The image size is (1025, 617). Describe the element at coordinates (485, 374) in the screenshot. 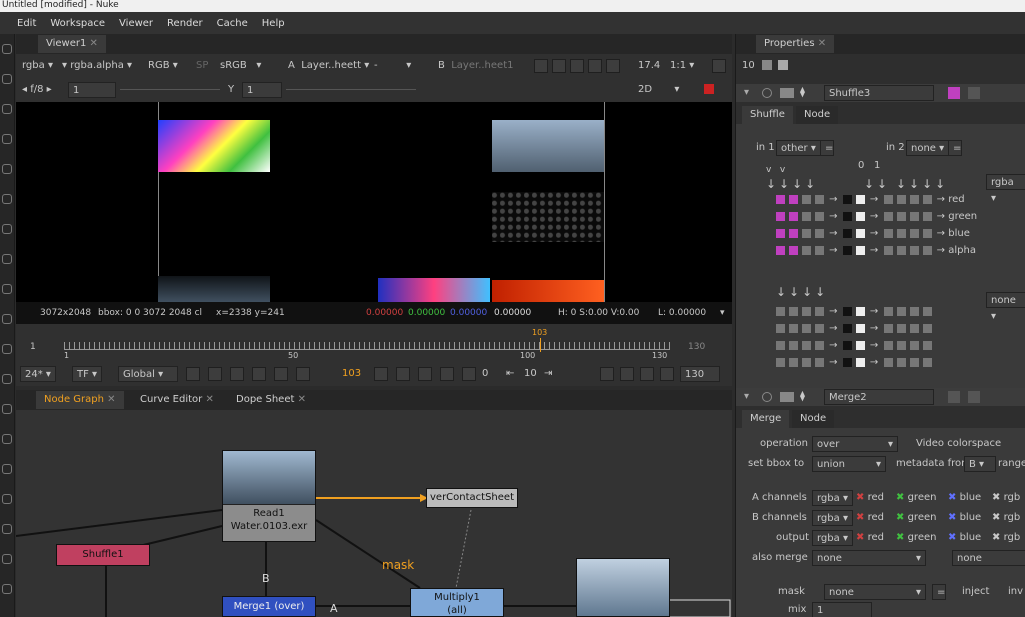

I see `increment-field: 0` at that location.